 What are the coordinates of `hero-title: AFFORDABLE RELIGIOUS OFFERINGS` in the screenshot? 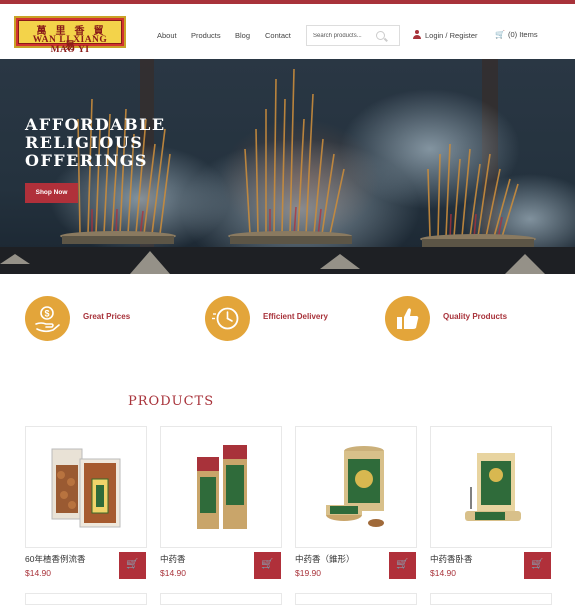 It's located at (95, 142).